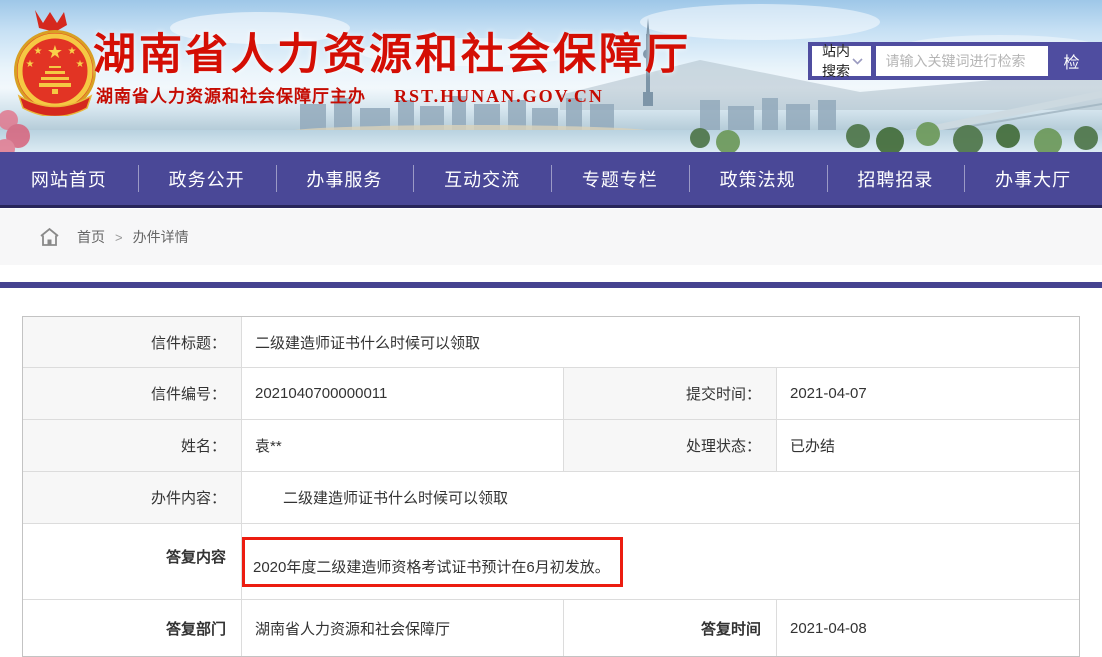 Image resolution: width=1102 pixels, height=657 pixels. Describe the element at coordinates (660, 342) in the screenshot. I see `letter-title-value: 二级建造师证书什么时候可以领取` at that location.